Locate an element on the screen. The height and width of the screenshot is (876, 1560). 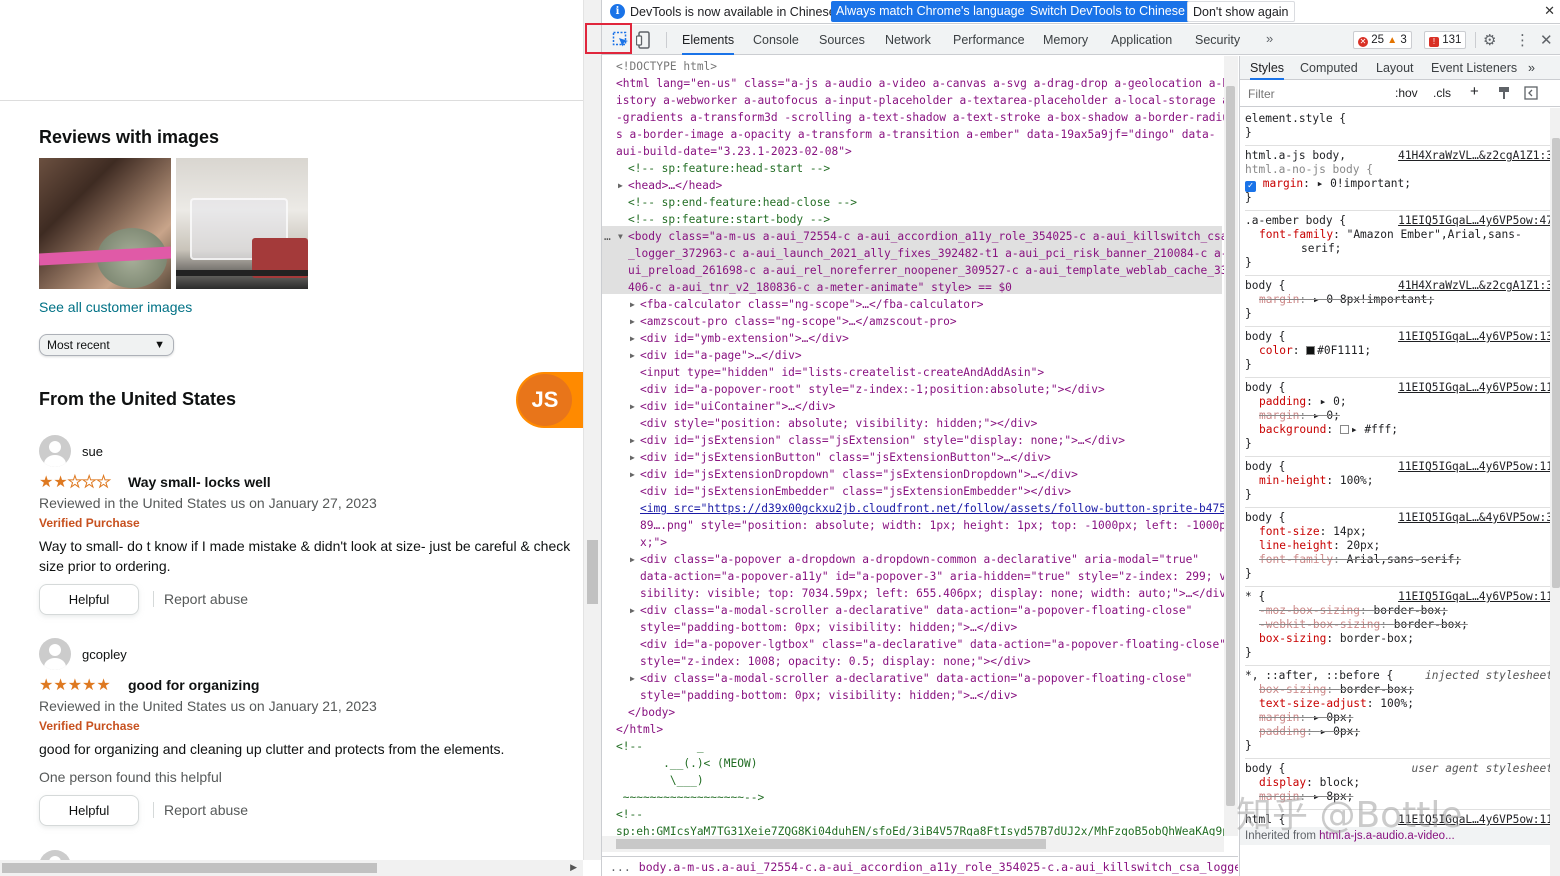
style-declaration: text-size-adjust: 100%; is located at coordinates (1336, 704).